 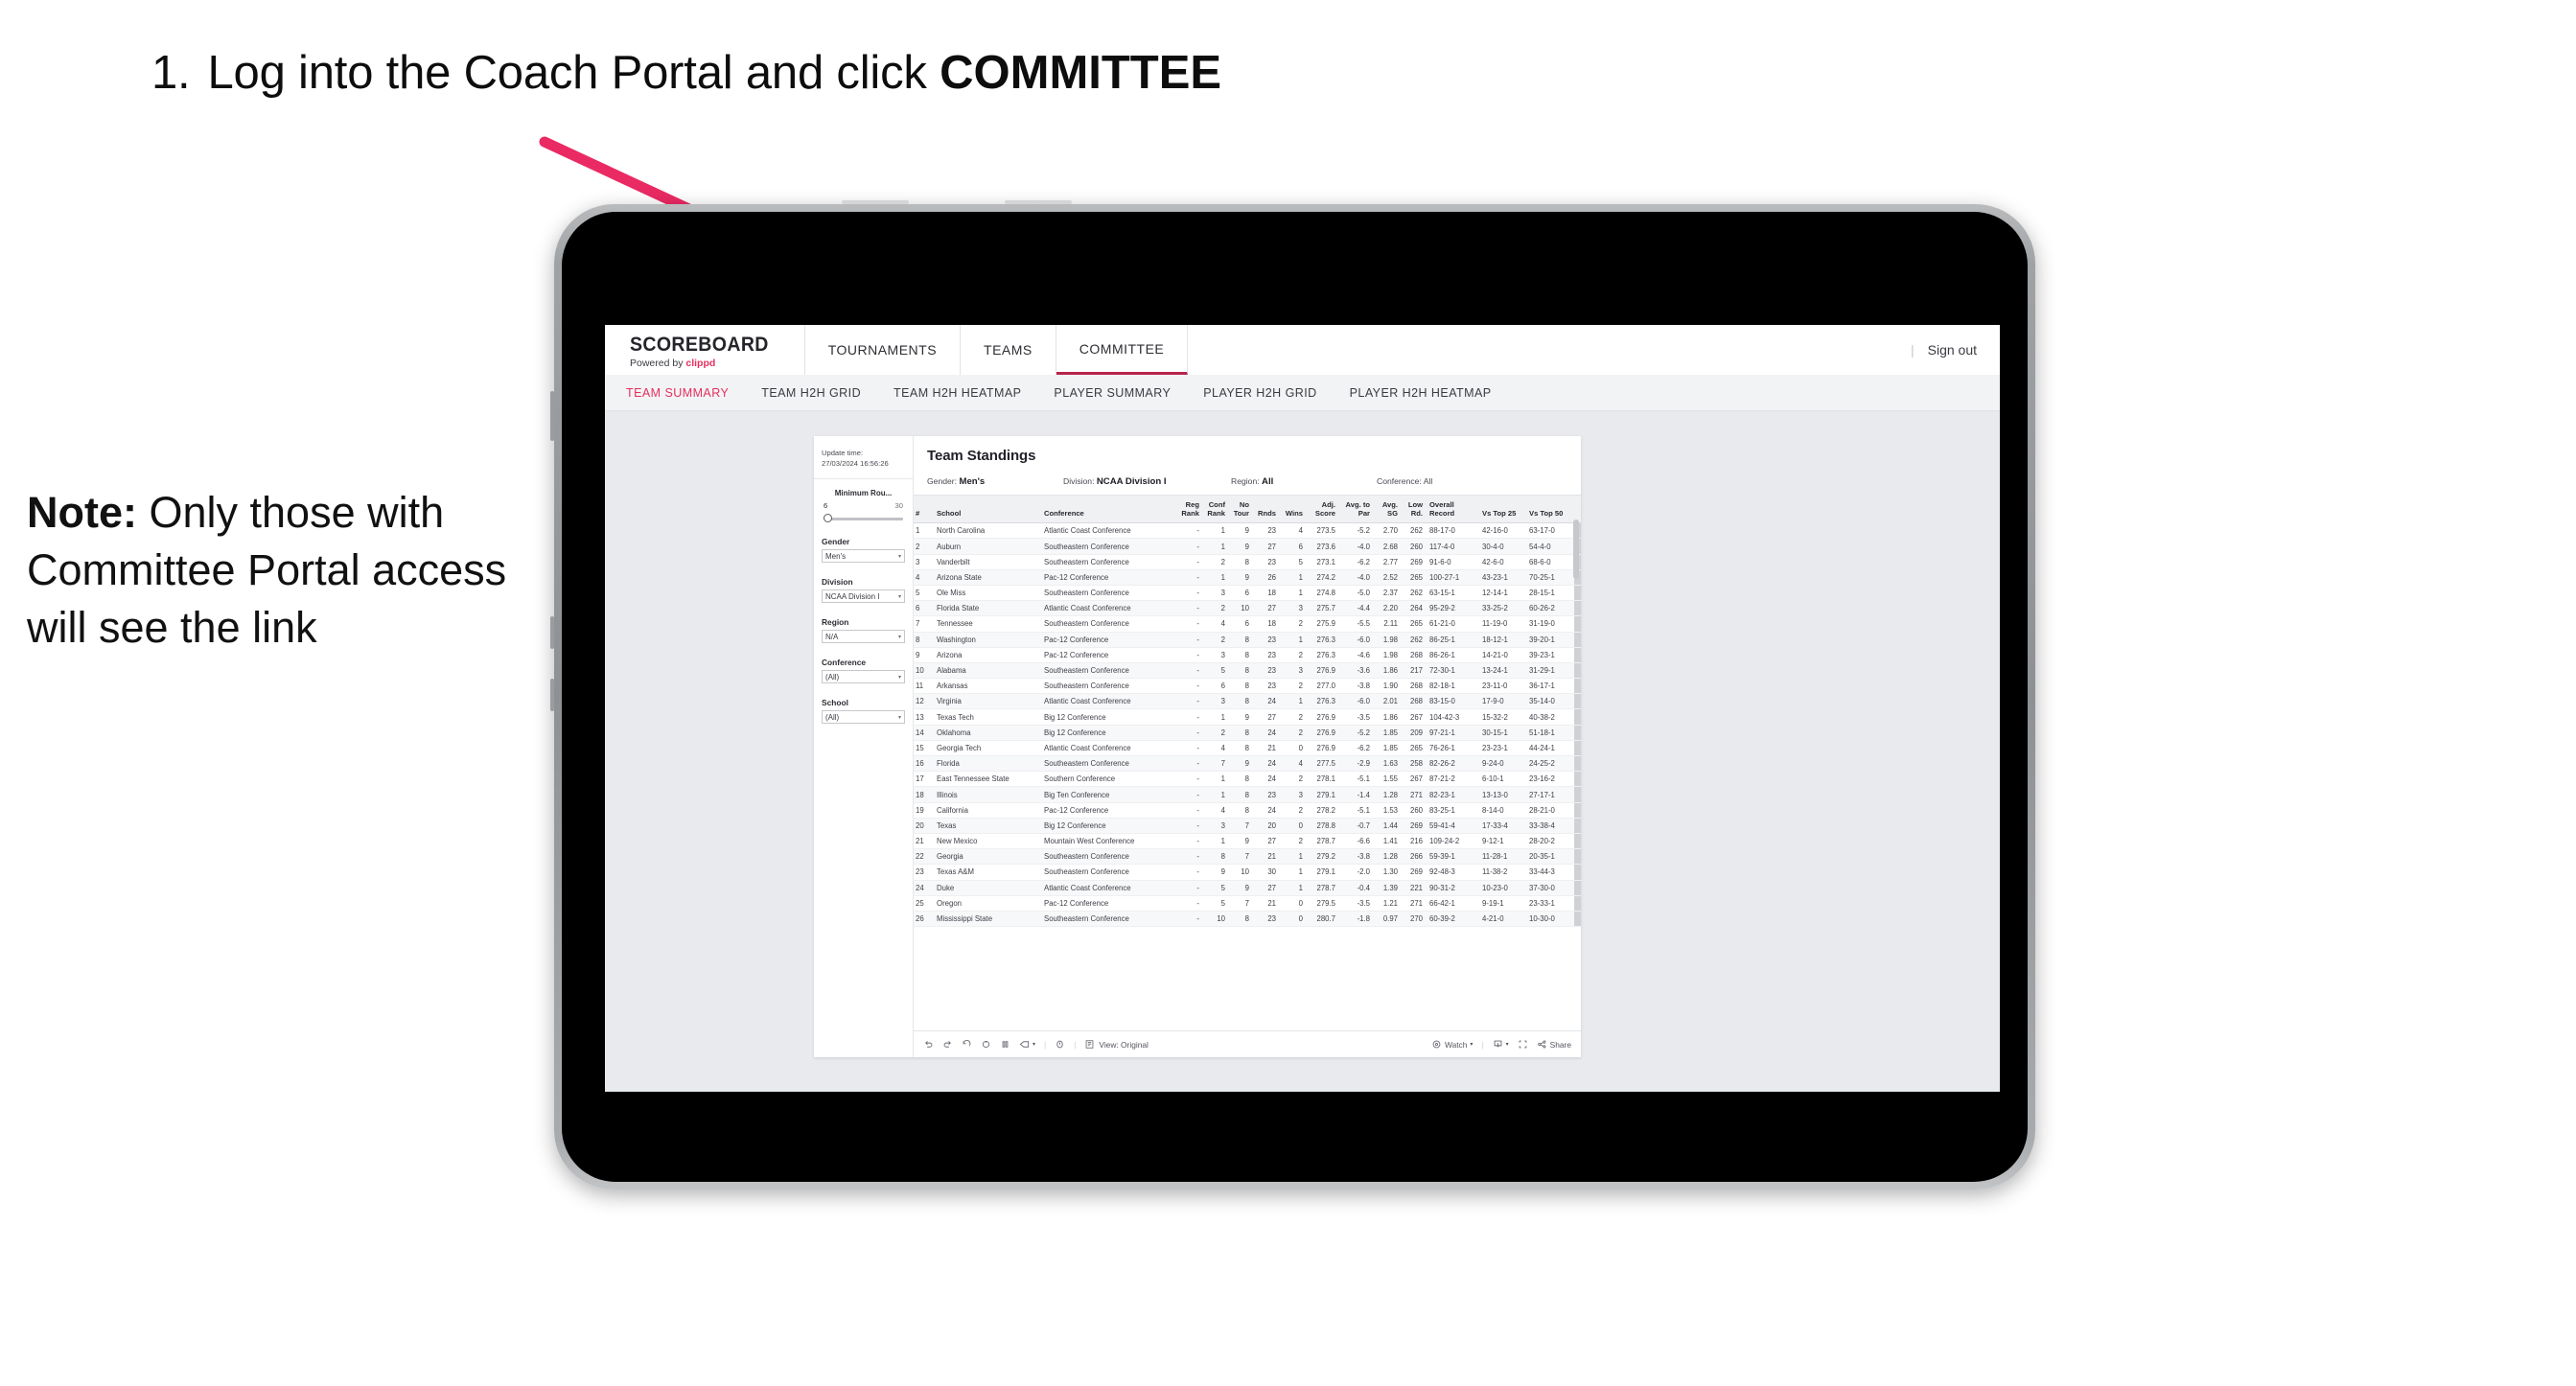 What do you see at coordinates (986, 1045) in the screenshot?
I see `refresh-icon` at bounding box center [986, 1045].